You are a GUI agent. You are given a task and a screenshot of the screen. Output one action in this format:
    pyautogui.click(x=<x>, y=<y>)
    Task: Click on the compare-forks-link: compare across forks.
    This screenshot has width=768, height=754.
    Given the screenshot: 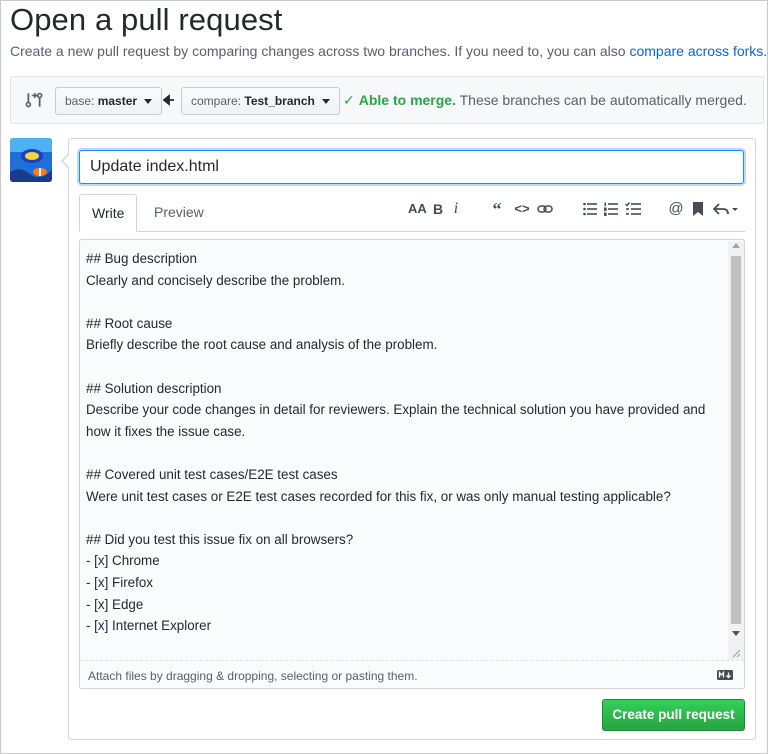 What is the action you would take?
    pyautogui.click(x=698, y=51)
    